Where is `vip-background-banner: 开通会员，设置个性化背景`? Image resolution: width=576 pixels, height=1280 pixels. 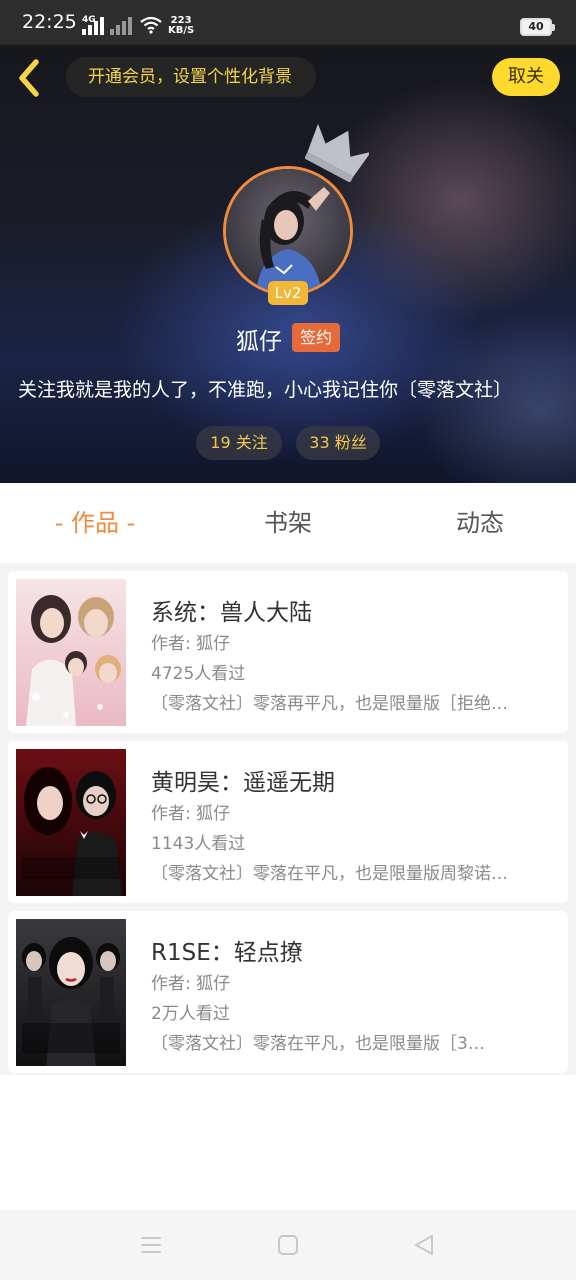 vip-background-banner: 开通会员，设置个性化背景 is located at coordinates (191, 77).